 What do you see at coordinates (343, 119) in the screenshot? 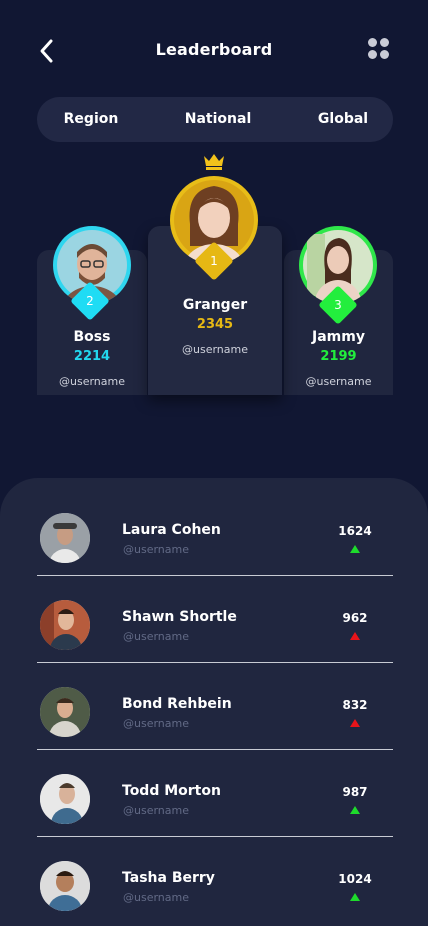
I see `tab-global: Global` at bounding box center [343, 119].